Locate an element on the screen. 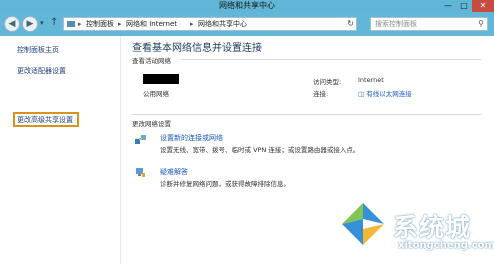  search-icon: ⚲ is located at coordinates (481, 24).